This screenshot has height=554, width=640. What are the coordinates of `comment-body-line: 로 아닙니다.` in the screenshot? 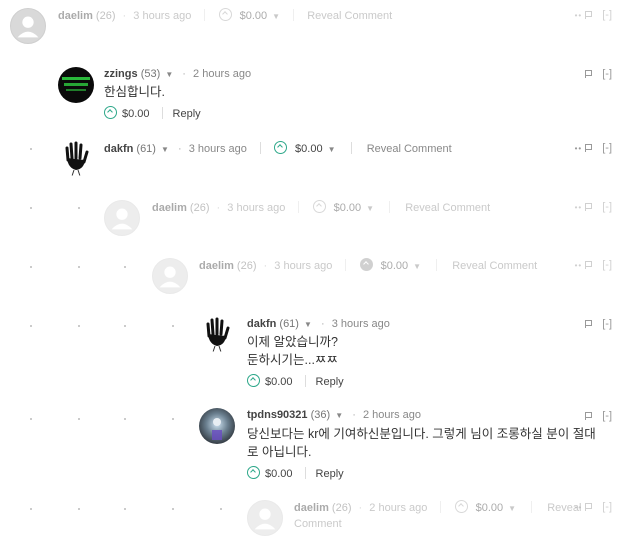 It's located at (279, 452).